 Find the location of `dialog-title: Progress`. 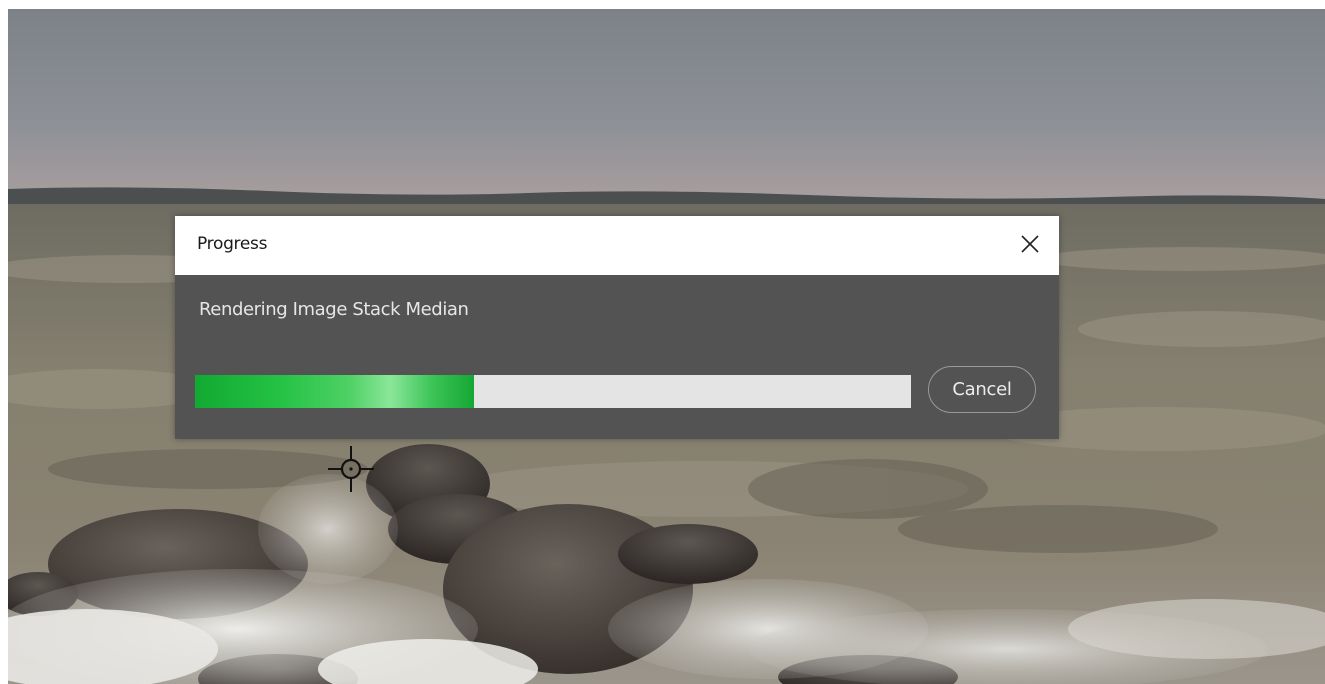

dialog-title: Progress is located at coordinates (232, 244).